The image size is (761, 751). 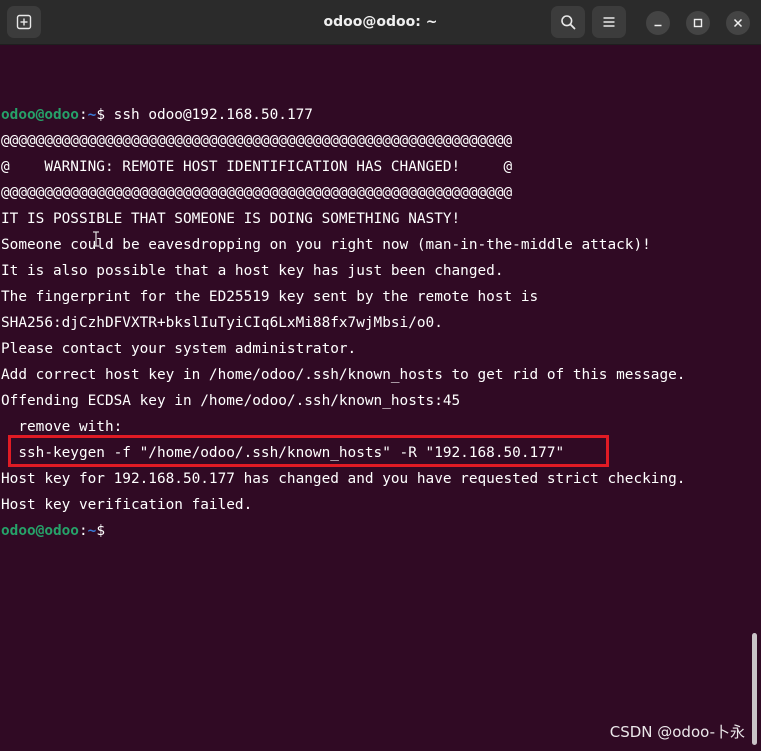 I want to click on prompt-line: odoo@odoo:~$, so click(x=53, y=531).